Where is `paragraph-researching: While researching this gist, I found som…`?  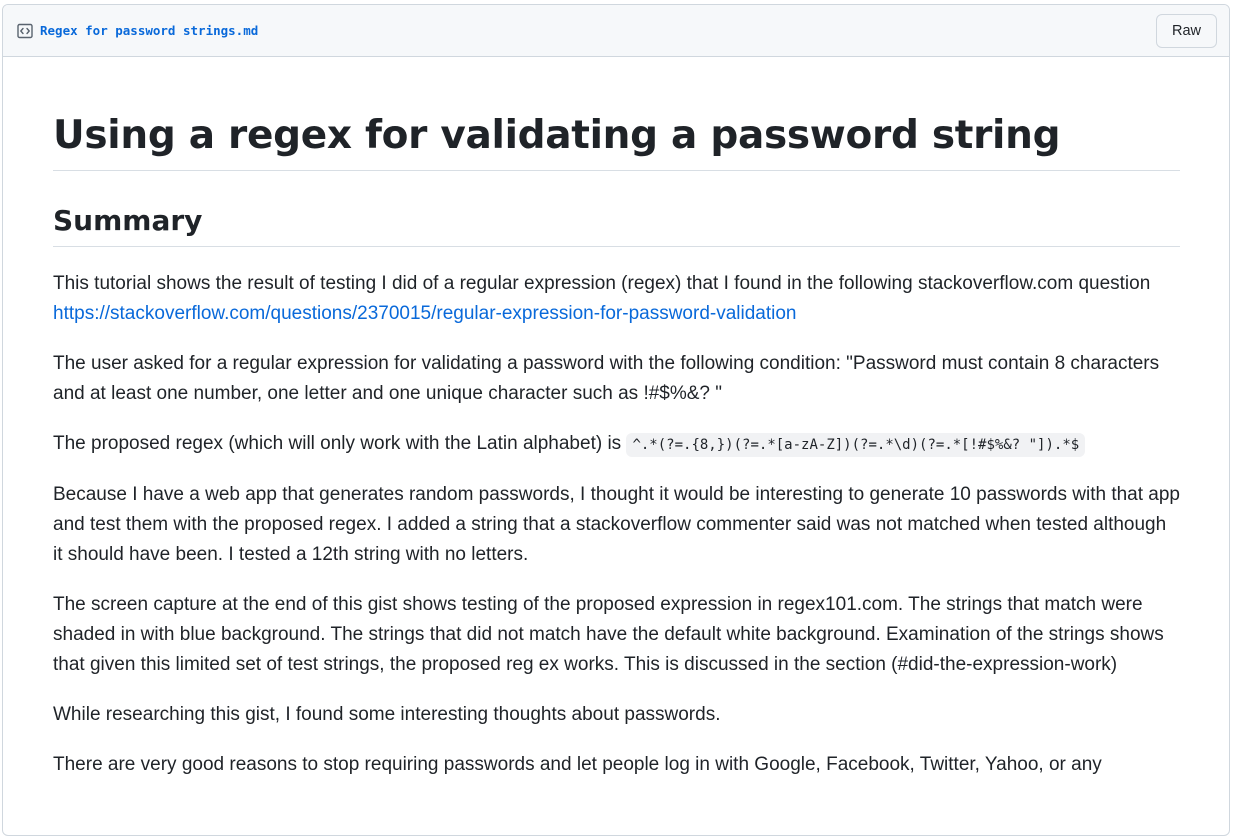 paragraph-researching: While researching this gist, I found som… is located at coordinates (387, 714).